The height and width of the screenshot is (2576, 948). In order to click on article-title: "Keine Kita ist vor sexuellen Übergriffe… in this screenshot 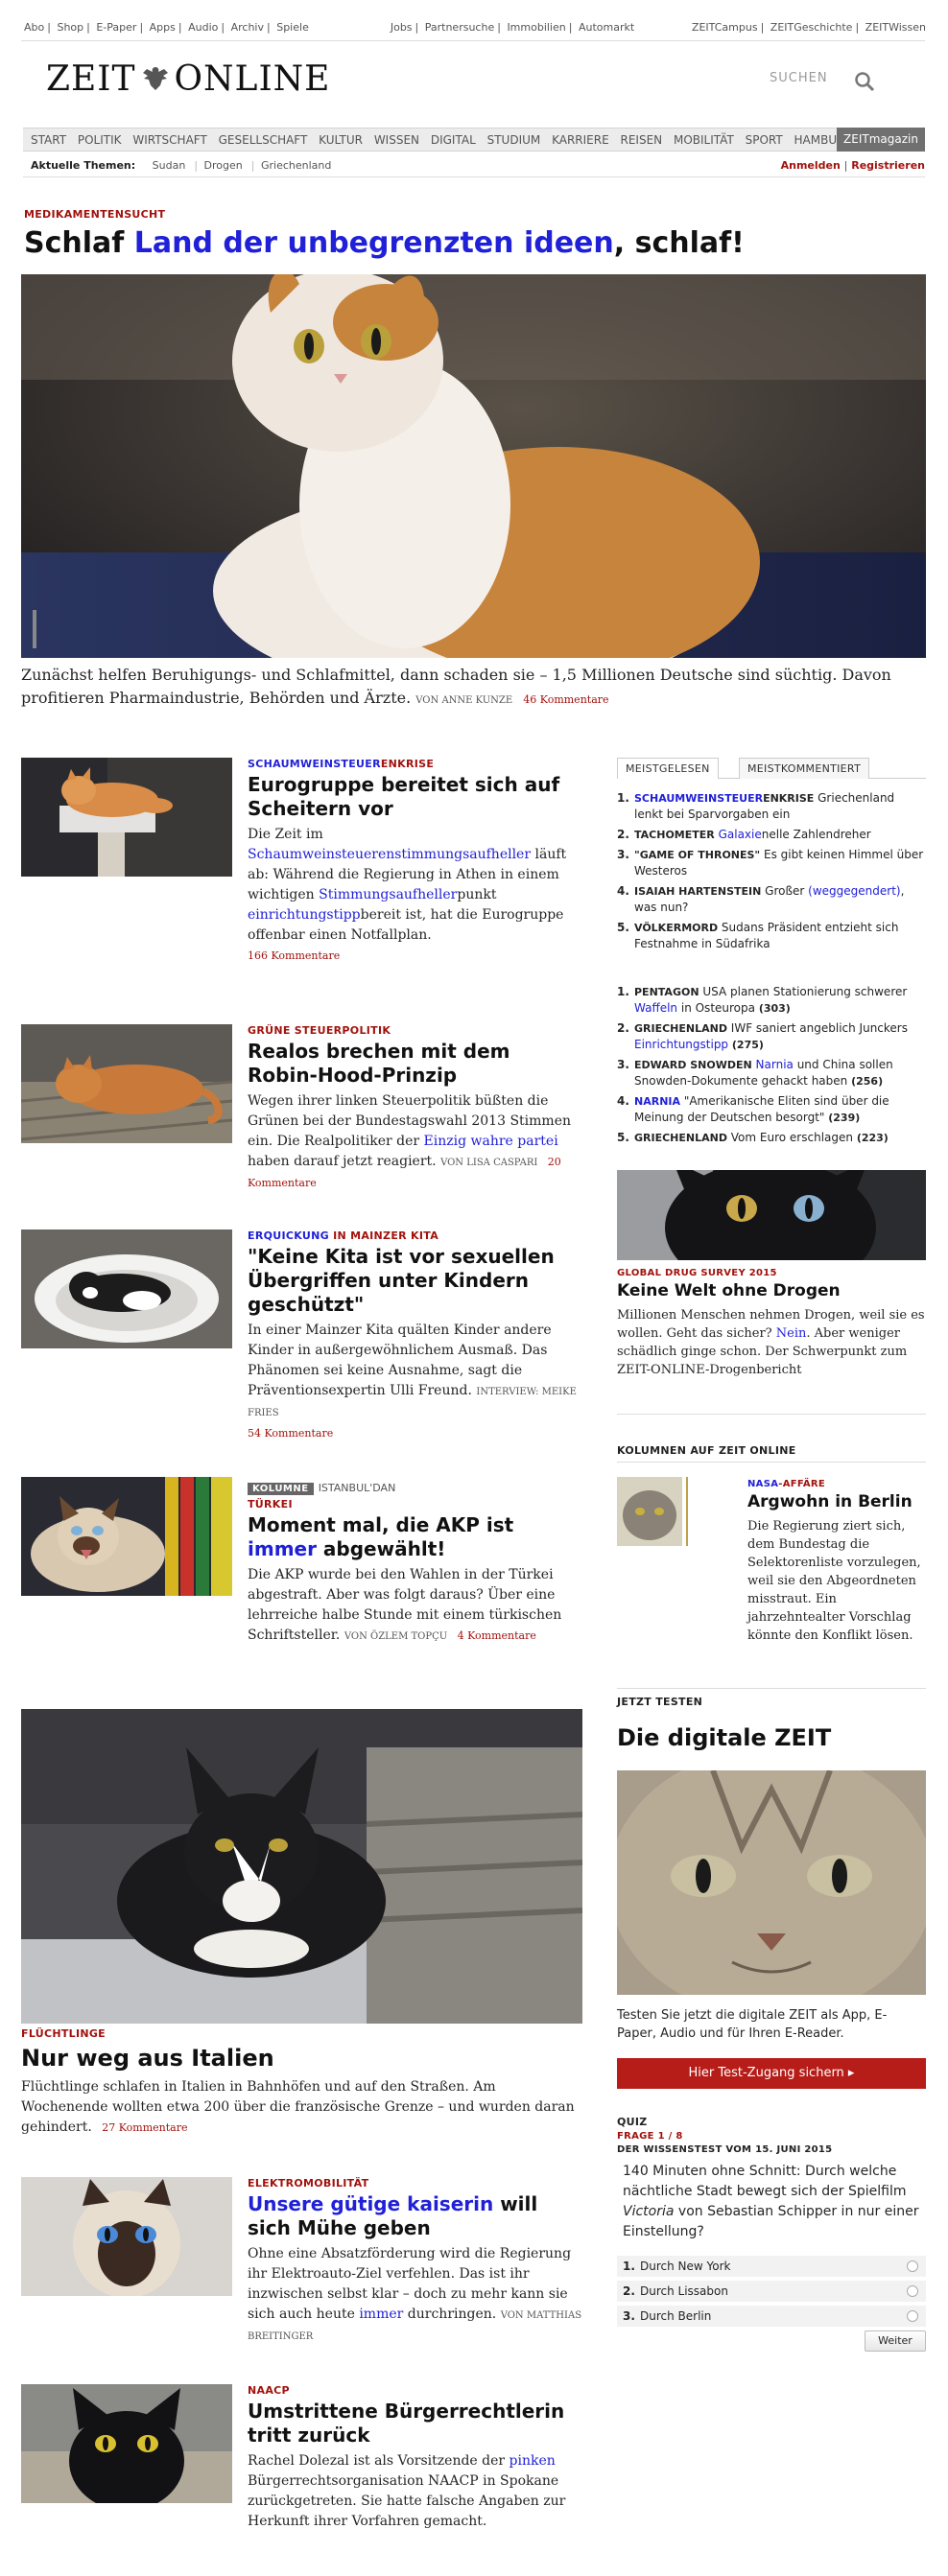, I will do `click(415, 1281)`.